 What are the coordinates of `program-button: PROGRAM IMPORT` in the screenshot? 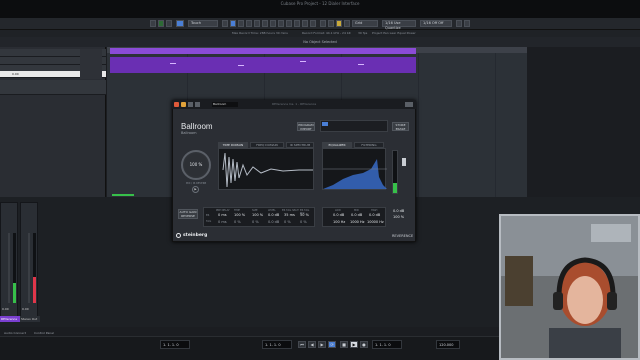 It's located at (306, 126).